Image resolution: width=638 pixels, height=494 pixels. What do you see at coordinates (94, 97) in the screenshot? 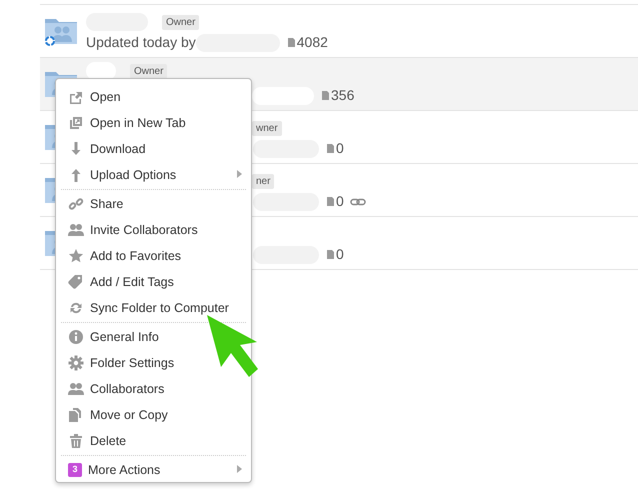
I see `menu-item: Open` at bounding box center [94, 97].